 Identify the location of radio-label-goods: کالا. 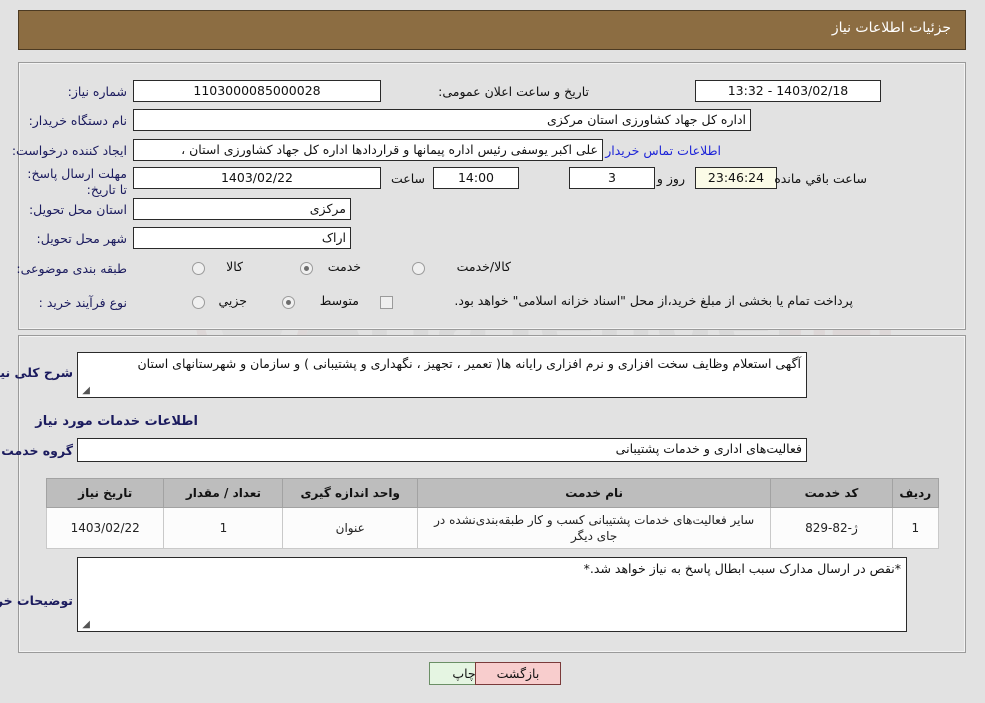
(234, 266).